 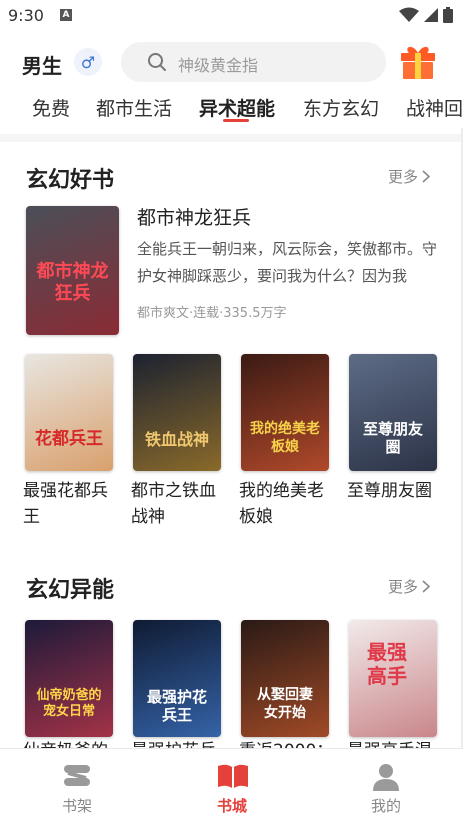 I want to click on search-icon, so click(x=157, y=62).